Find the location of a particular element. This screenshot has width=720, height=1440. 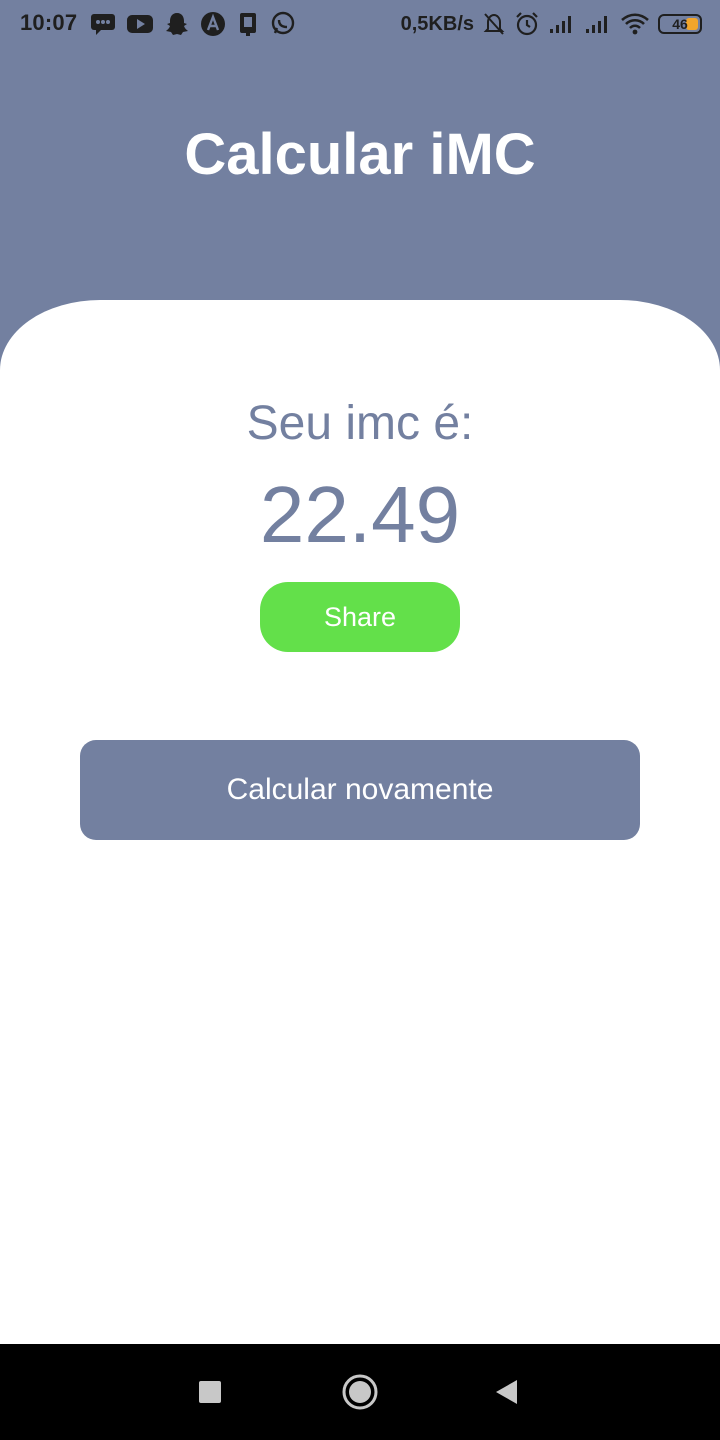

recalculate-button: Calcular novamente is located at coordinates (360, 790).